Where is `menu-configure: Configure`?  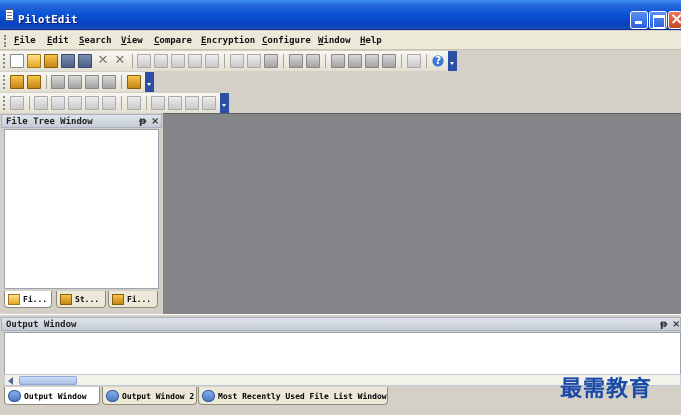
menu-configure: Configure is located at coordinates (286, 41).